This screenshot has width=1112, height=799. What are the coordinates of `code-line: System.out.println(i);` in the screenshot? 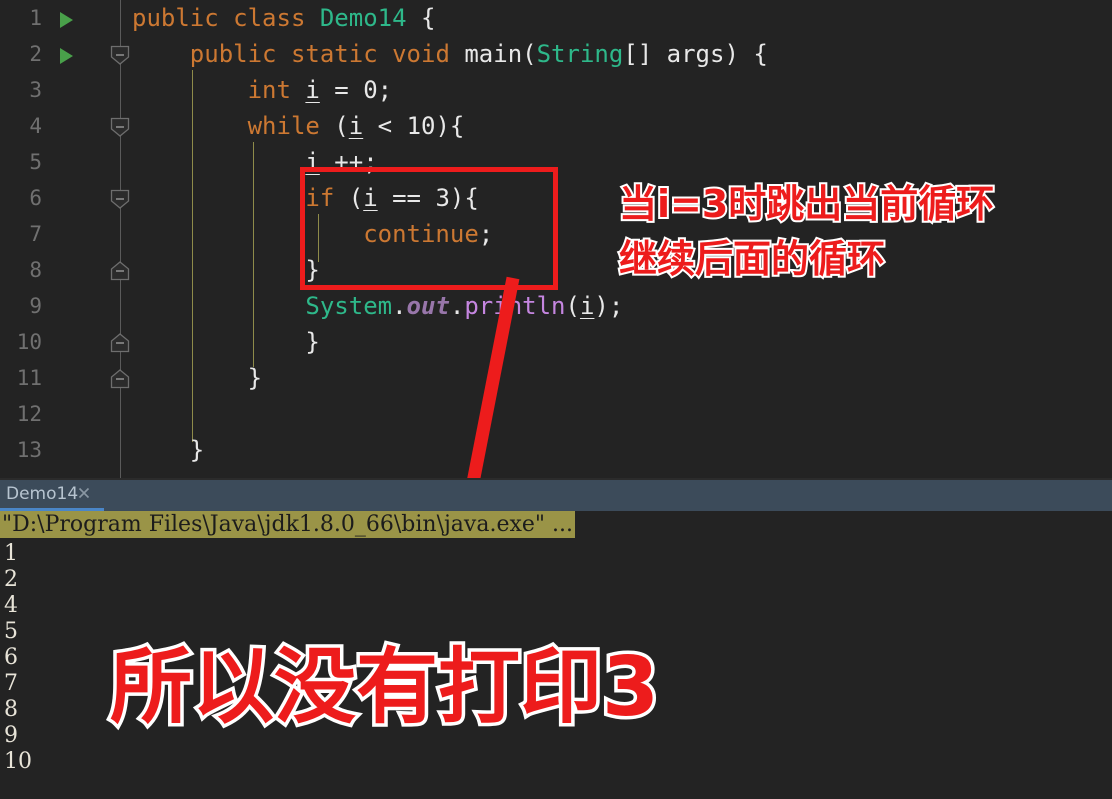 It's located at (377, 306).